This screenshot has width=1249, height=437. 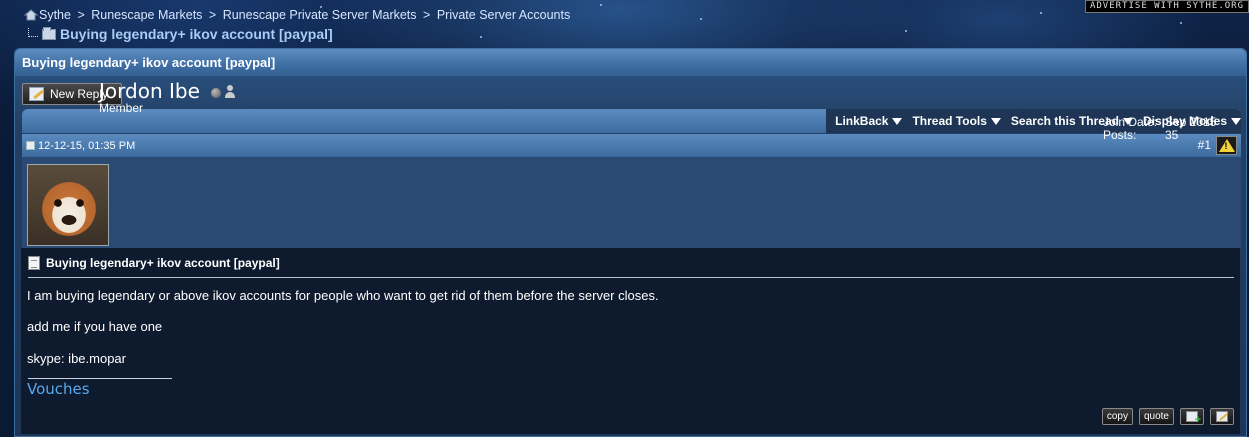 I want to click on breadcrumb-runescape-markets: Runescape Markets, so click(x=146, y=15).